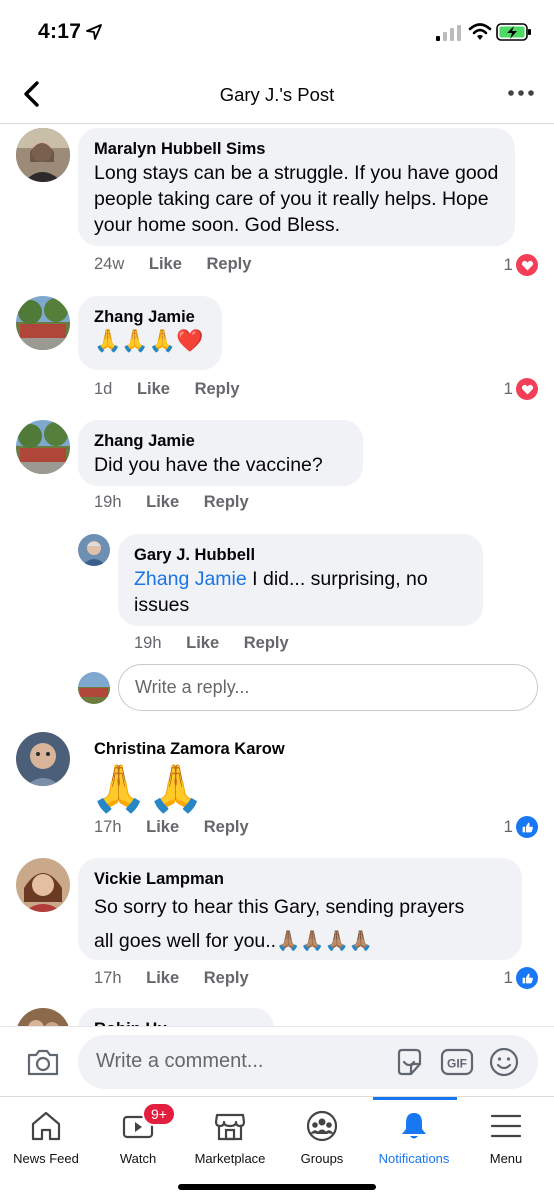  Describe the element at coordinates (94, 32) in the screenshot. I see `location-arrow-icon` at that location.